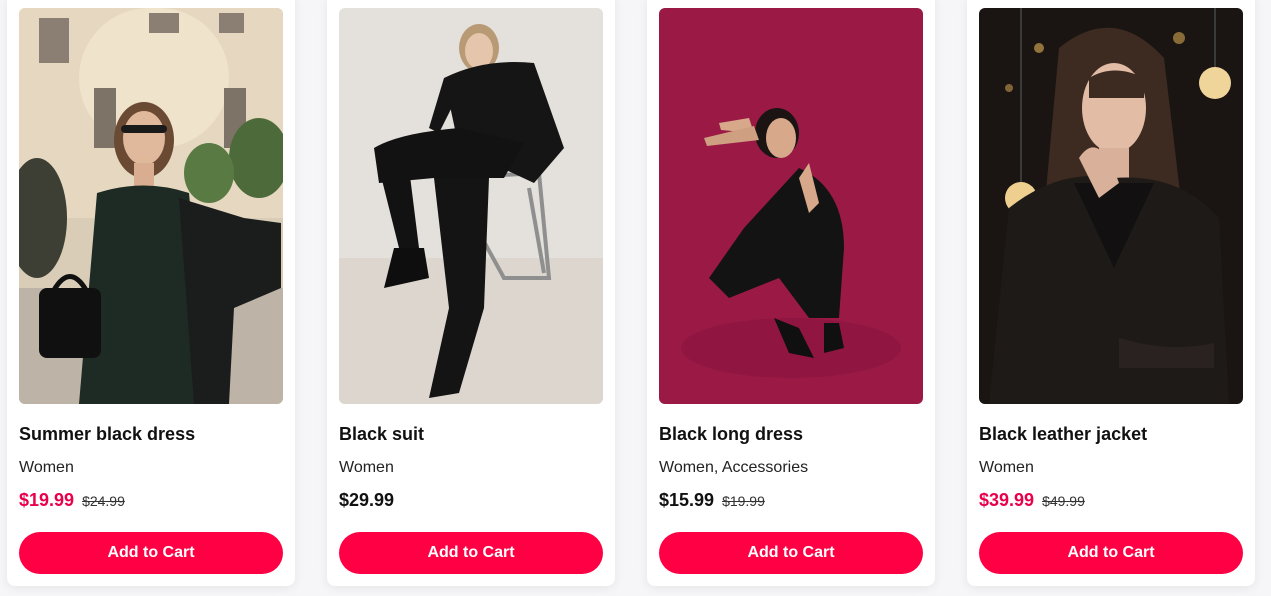 This screenshot has height=596, width=1271. I want to click on price-row: $29.99, so click(366, 500).